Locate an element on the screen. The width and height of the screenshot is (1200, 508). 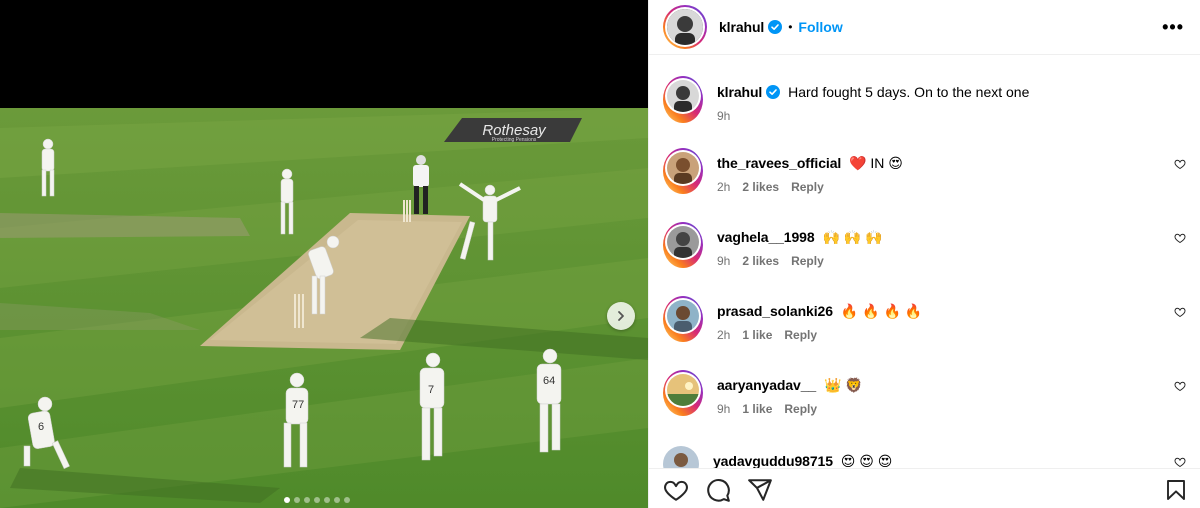
comment-item: vaghela__1998 🙌 🙌 🙌 9h 2 likes Reply is located at coordinates (924, 245).